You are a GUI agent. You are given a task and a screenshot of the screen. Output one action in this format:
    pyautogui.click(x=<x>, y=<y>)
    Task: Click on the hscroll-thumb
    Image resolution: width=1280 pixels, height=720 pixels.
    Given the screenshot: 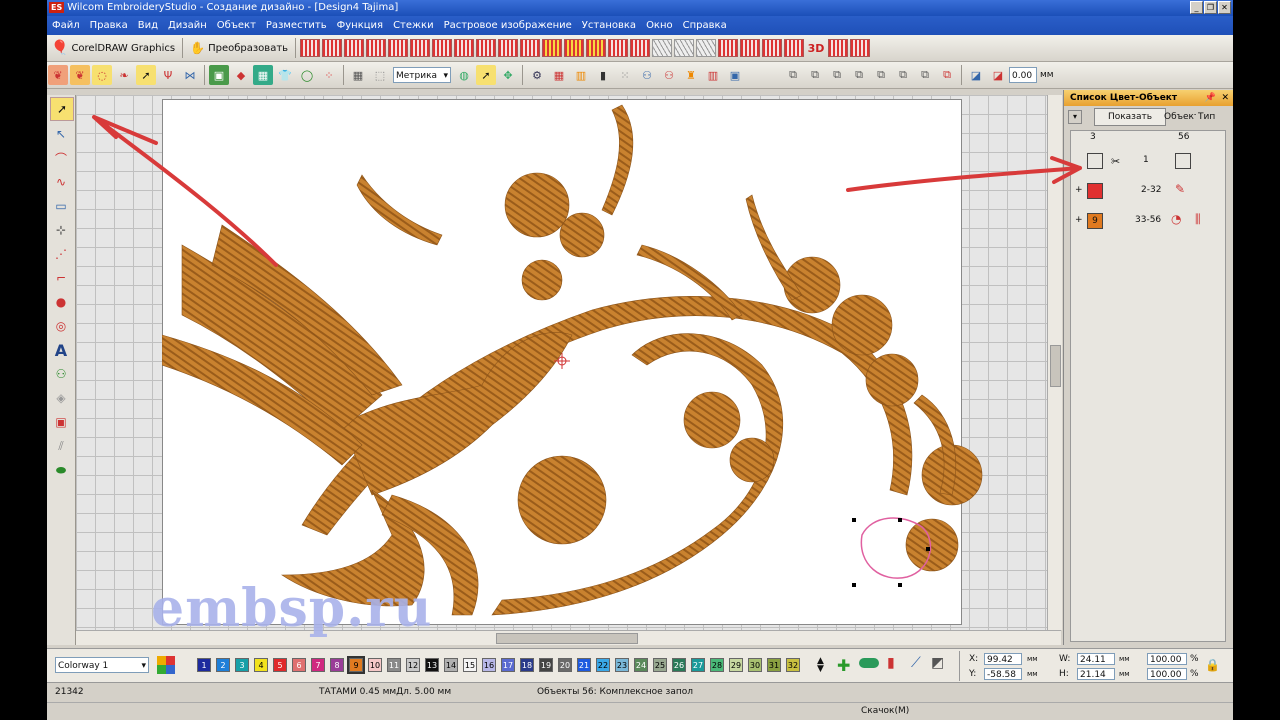 What is the action you would take?
    pyautogui.click(x=567, y=638)
    